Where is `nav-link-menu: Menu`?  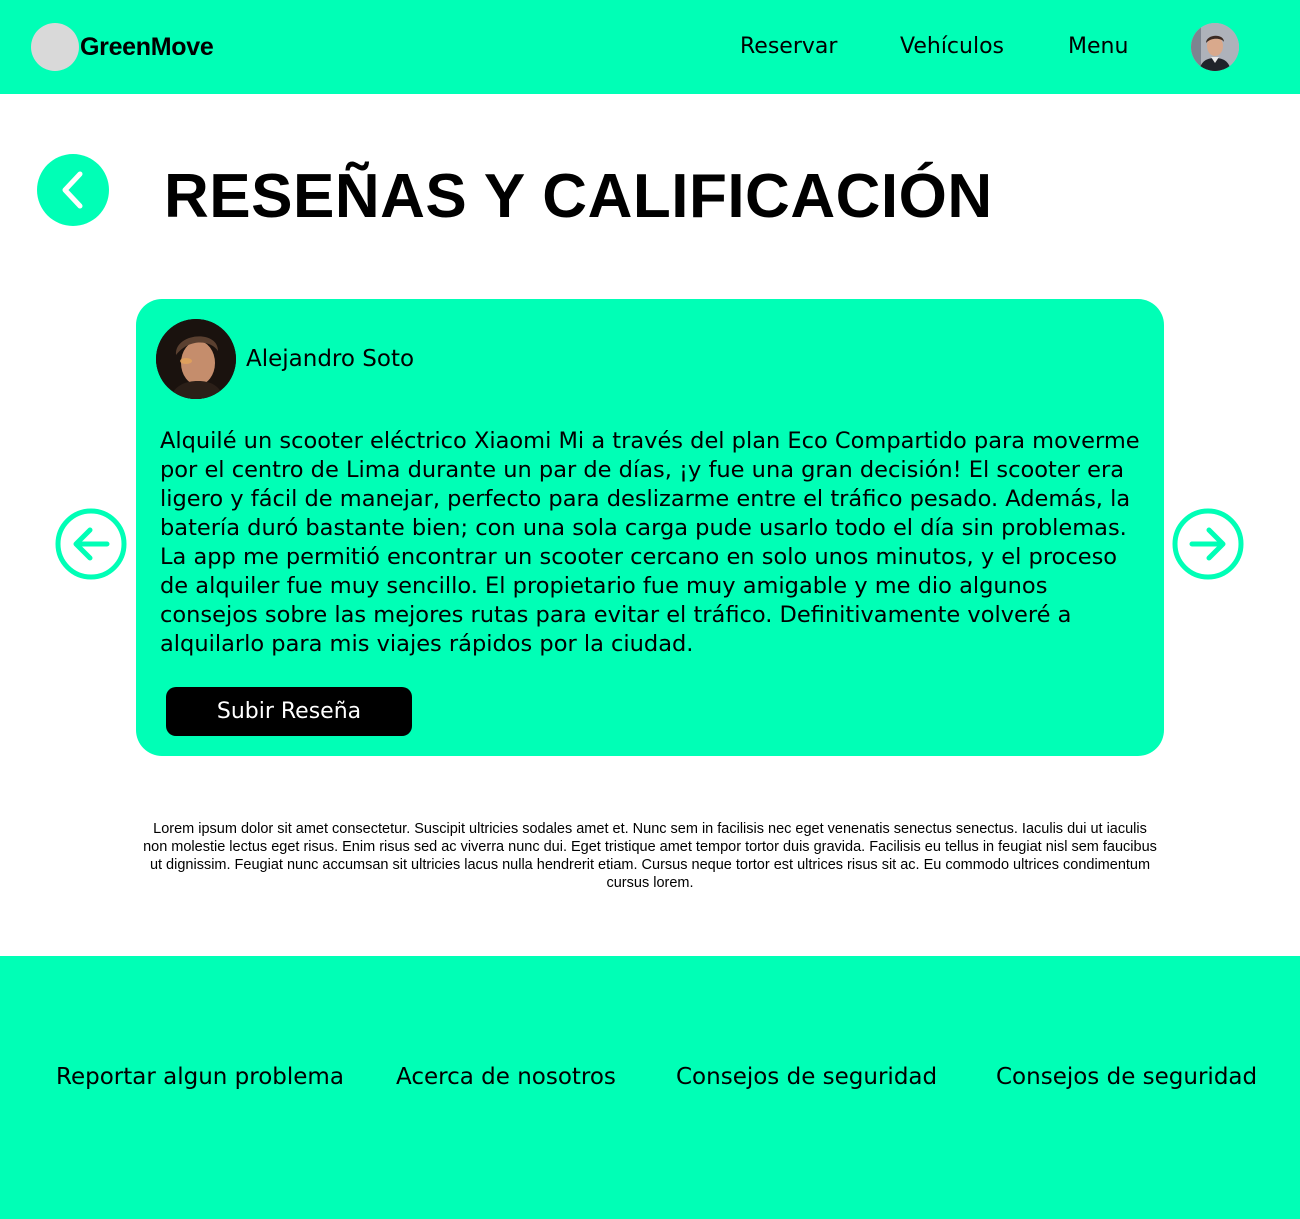 nav-link-menu: Menu is located at coordinates (1098, 47).